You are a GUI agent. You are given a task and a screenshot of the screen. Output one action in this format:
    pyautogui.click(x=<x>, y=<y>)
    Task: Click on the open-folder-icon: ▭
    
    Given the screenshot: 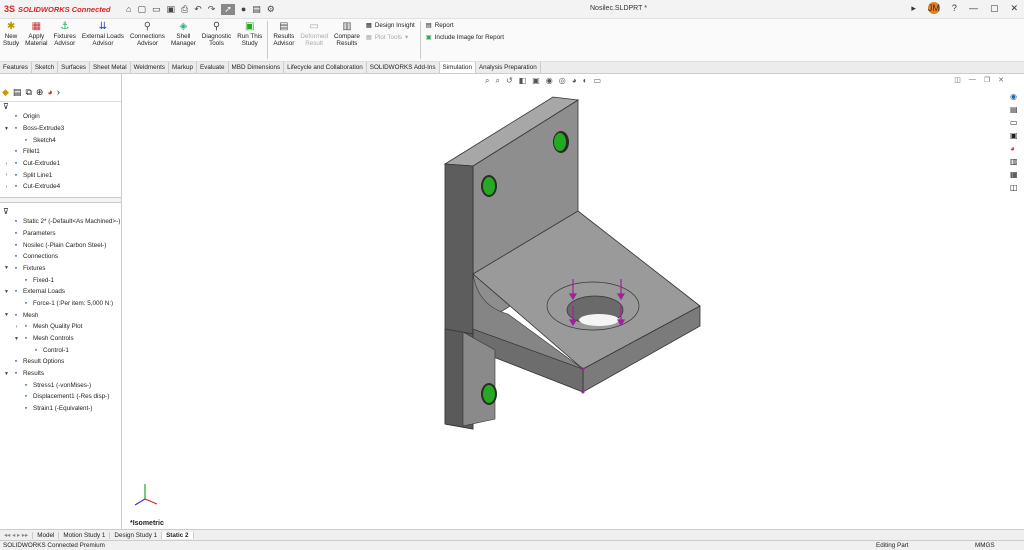 What is the action you would take?
    pyautogui.click(x=156, y=9)
    